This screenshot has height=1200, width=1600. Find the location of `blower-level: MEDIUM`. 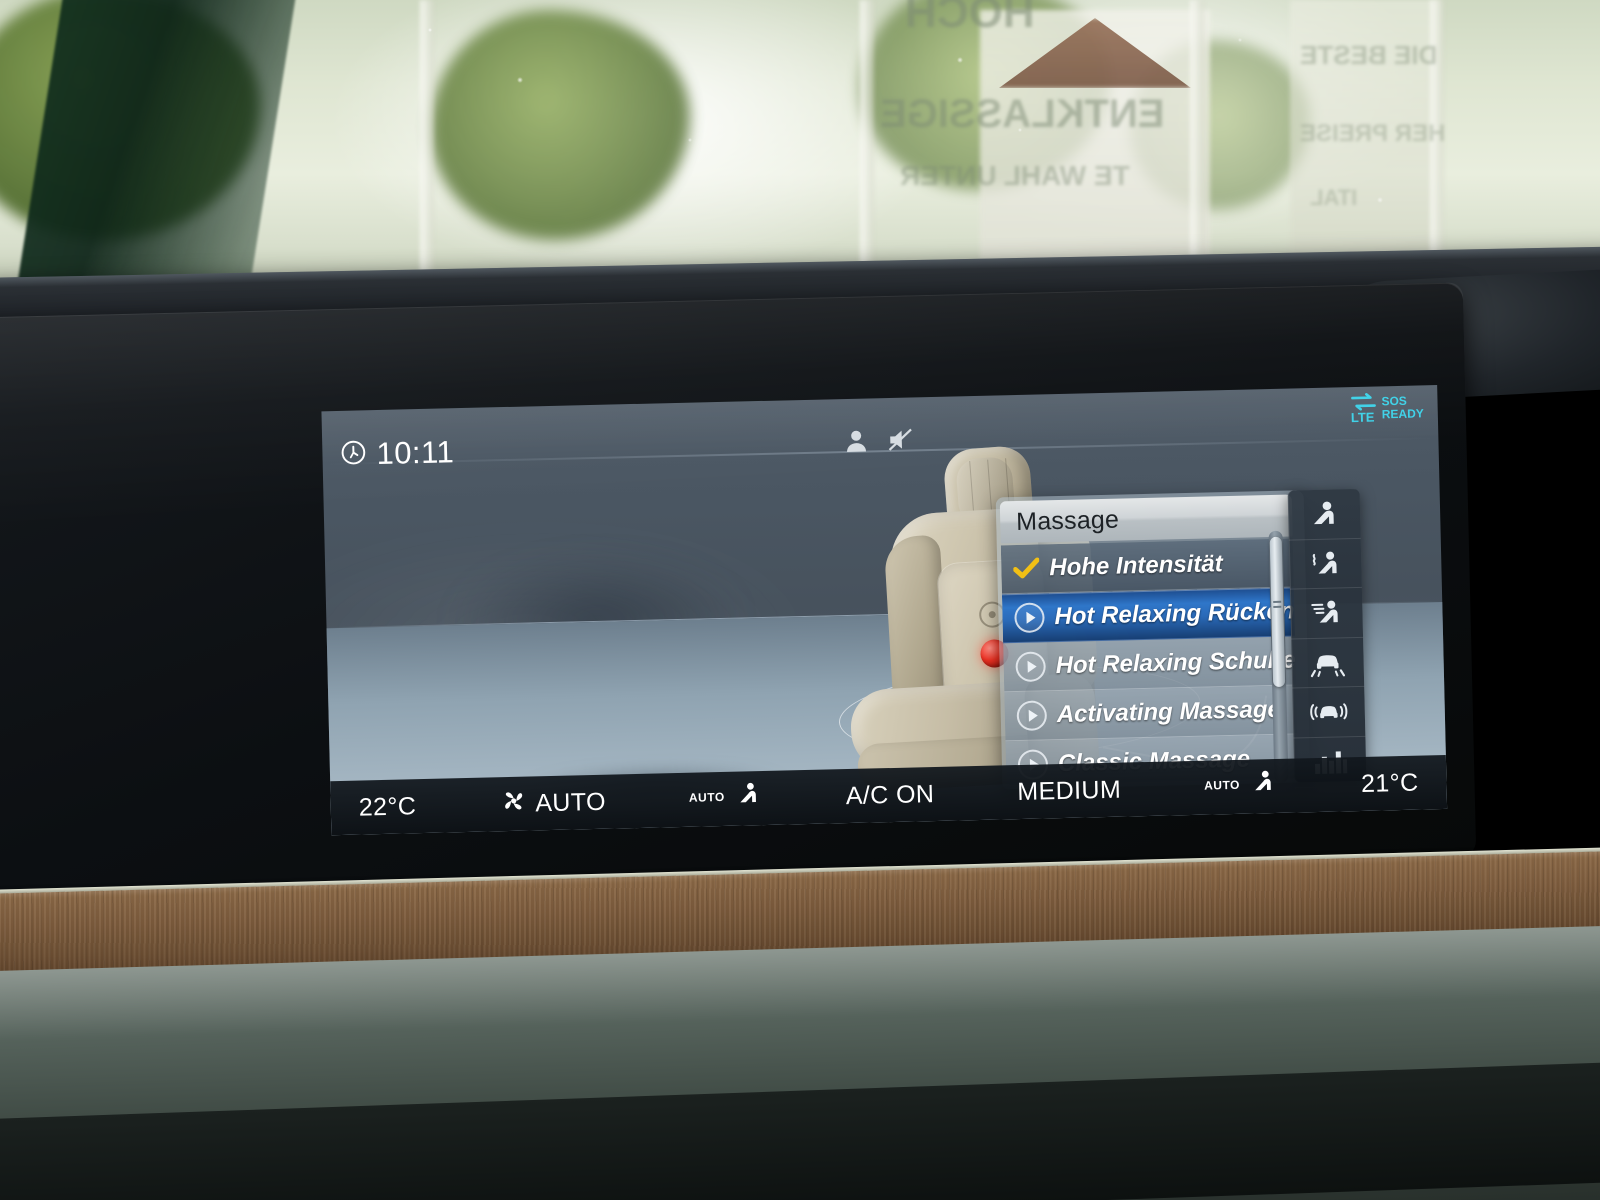

blower-level: MEDIUM is located at coordinates (1069, 790).